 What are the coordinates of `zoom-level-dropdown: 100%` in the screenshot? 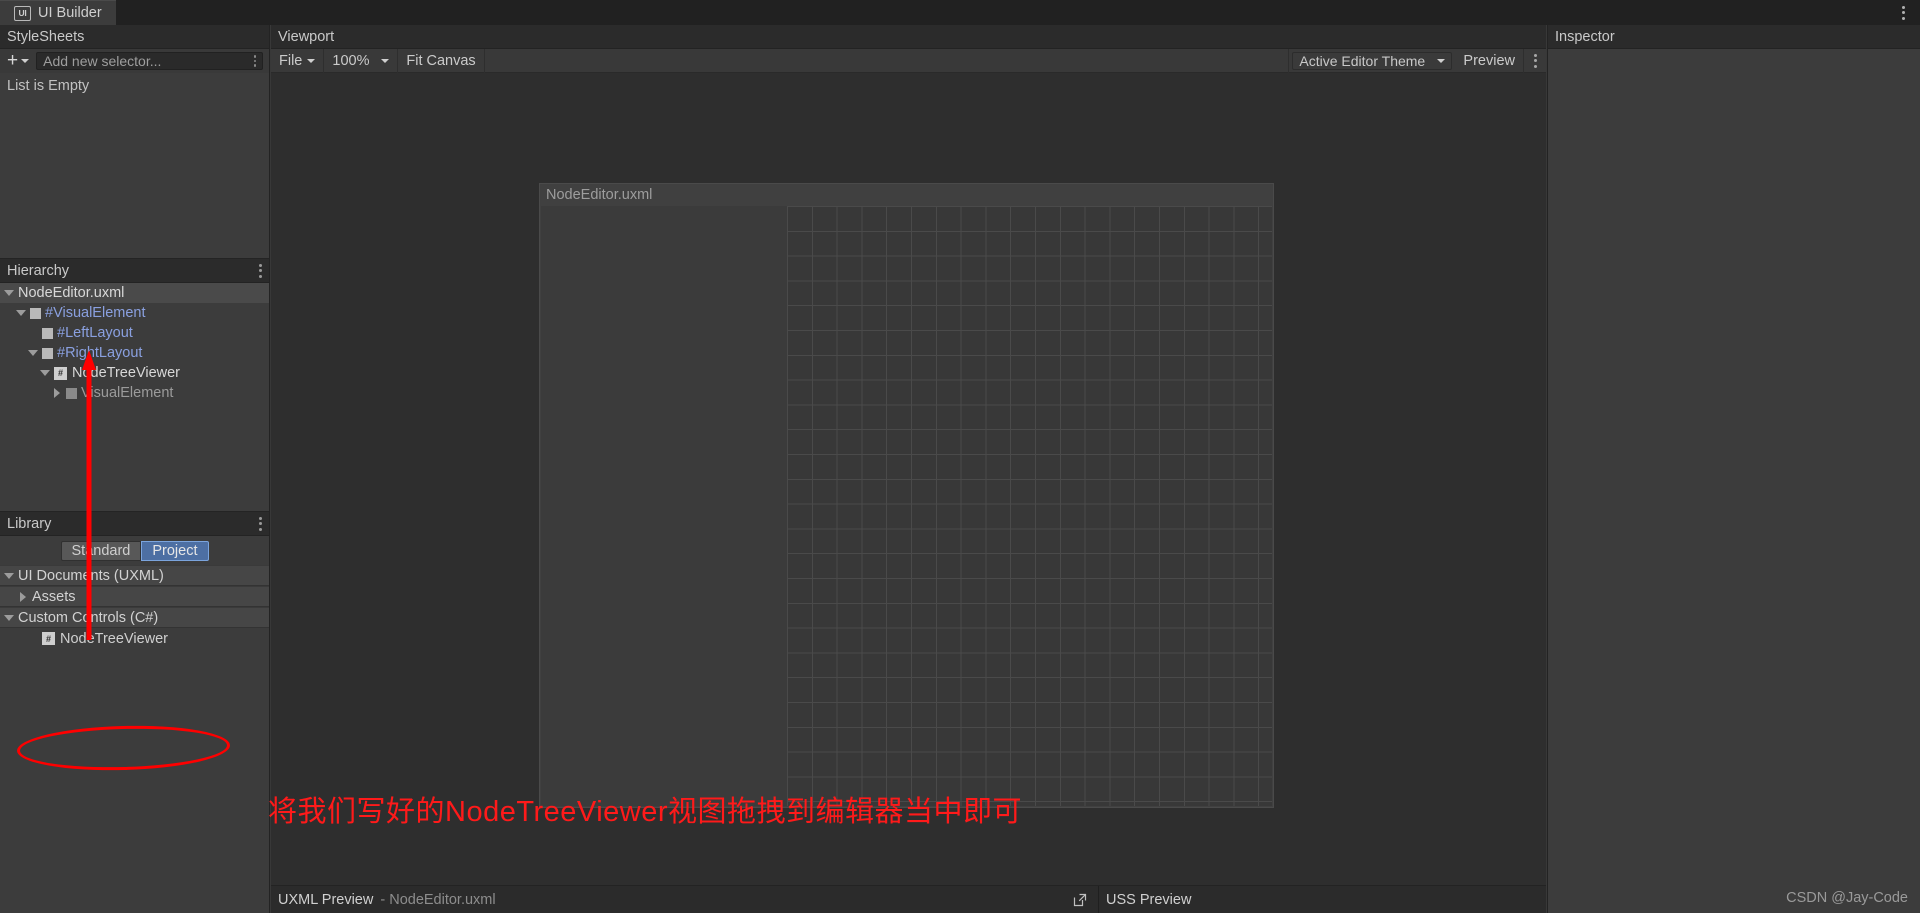 It's located at (361, 60).